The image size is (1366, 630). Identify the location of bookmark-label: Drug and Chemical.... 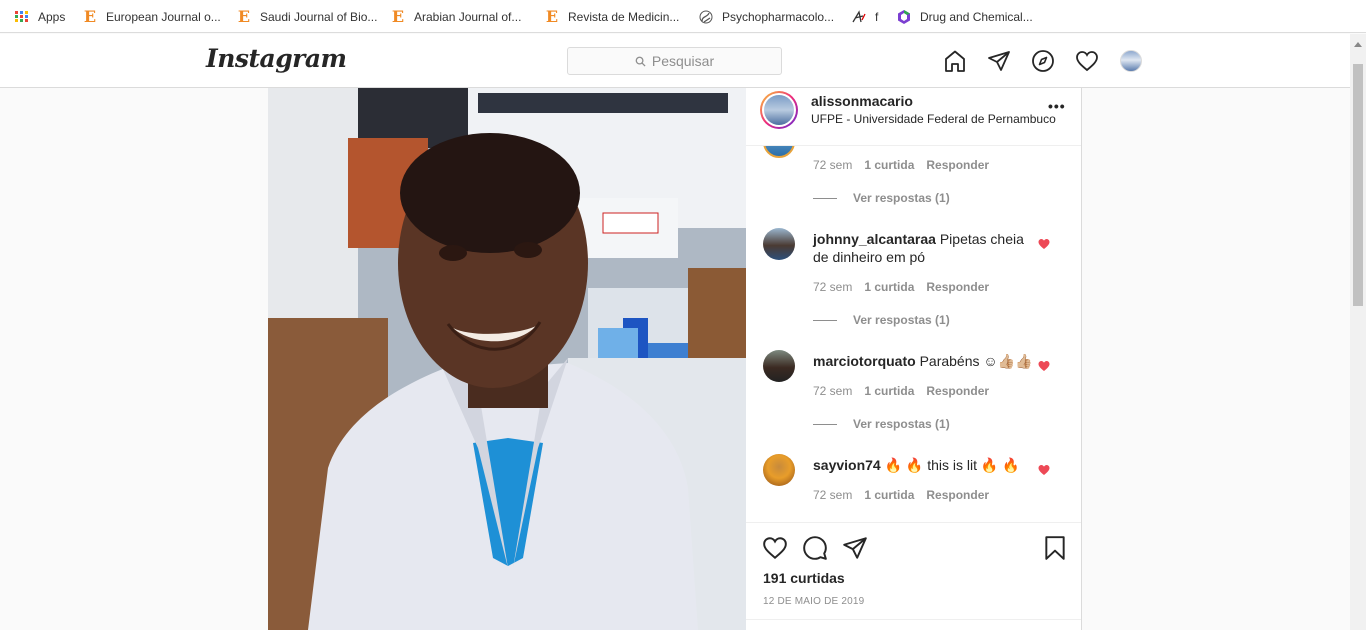
(976, 16).